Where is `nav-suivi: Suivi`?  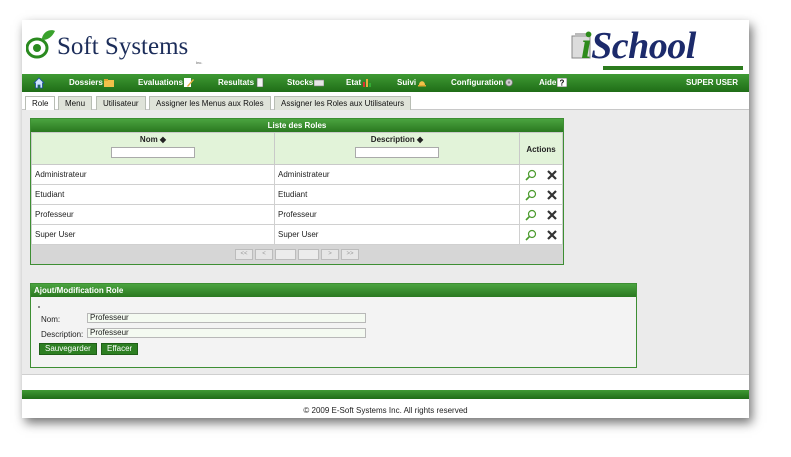
nav-suivi: Suivi is located at coordinates (412, 83).